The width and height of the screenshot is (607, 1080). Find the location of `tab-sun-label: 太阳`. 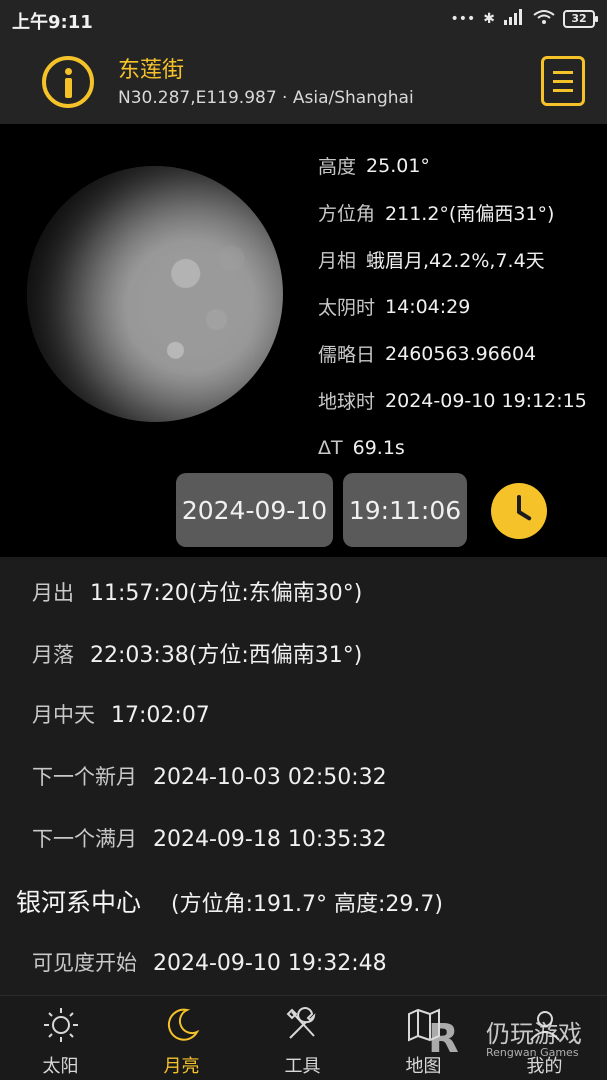

tab-sun-label: 太阳 is located at coordinates (60, 1066).